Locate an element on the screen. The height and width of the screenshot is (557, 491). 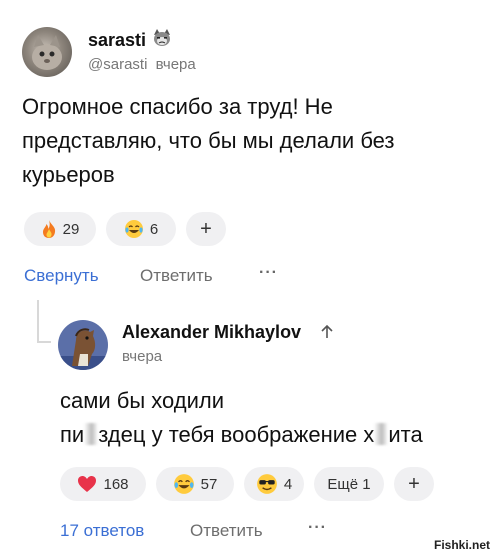
reaction-laughing: 6 is located at coordinates (141, 229).